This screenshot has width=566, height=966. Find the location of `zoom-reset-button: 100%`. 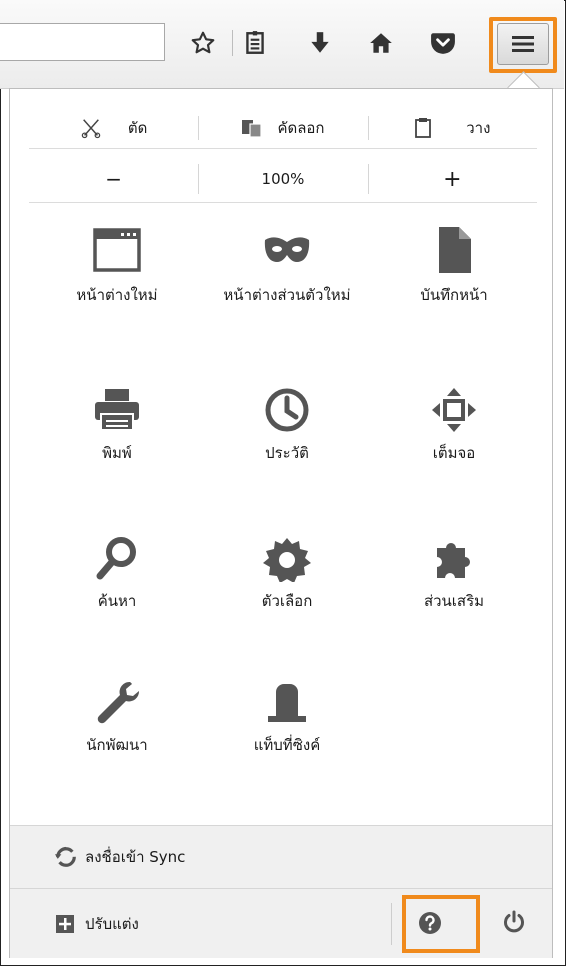

zoom-reset-button: 100% is located at coordinates (282, 179).